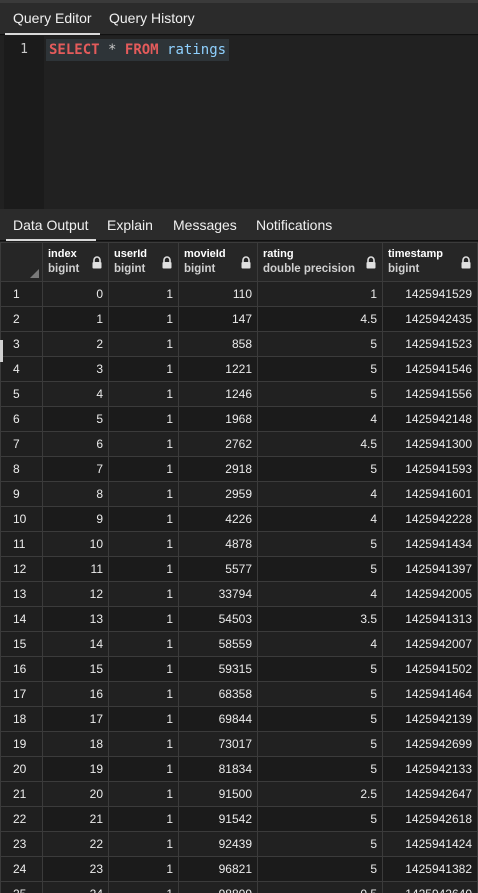  What do you see at coordinates (143, 262) in the screenshot?
I see `column-header-userid: userId bigint` at bounding box center [143, 262].